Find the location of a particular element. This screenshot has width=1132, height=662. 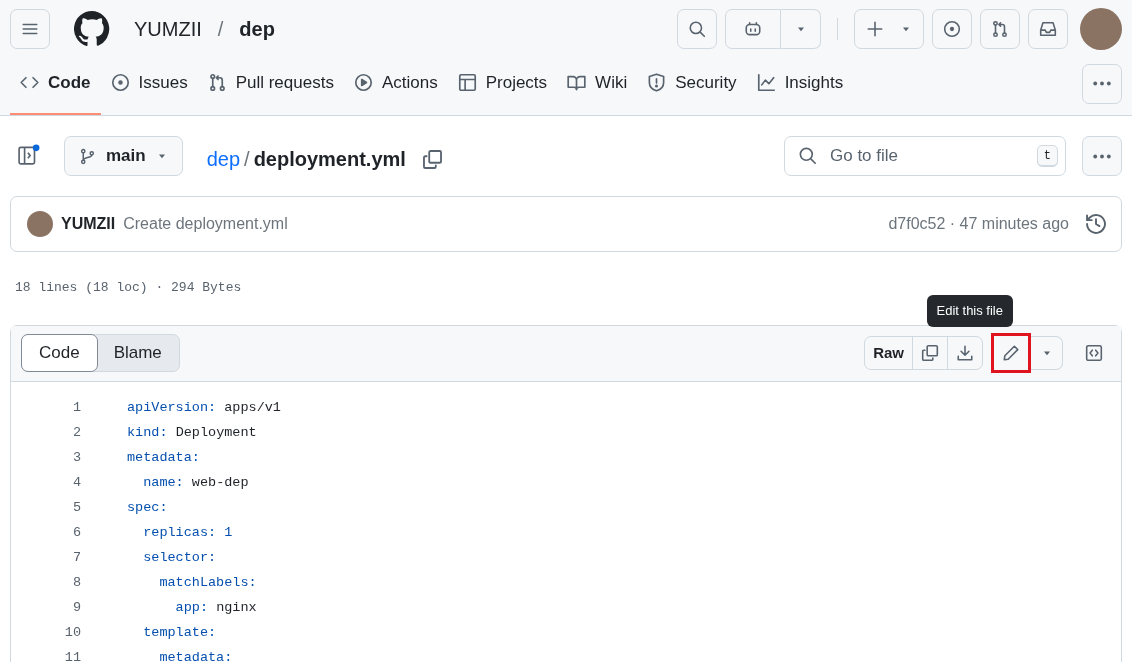

repo-tab: Insights is located at coordinates (800, 83).